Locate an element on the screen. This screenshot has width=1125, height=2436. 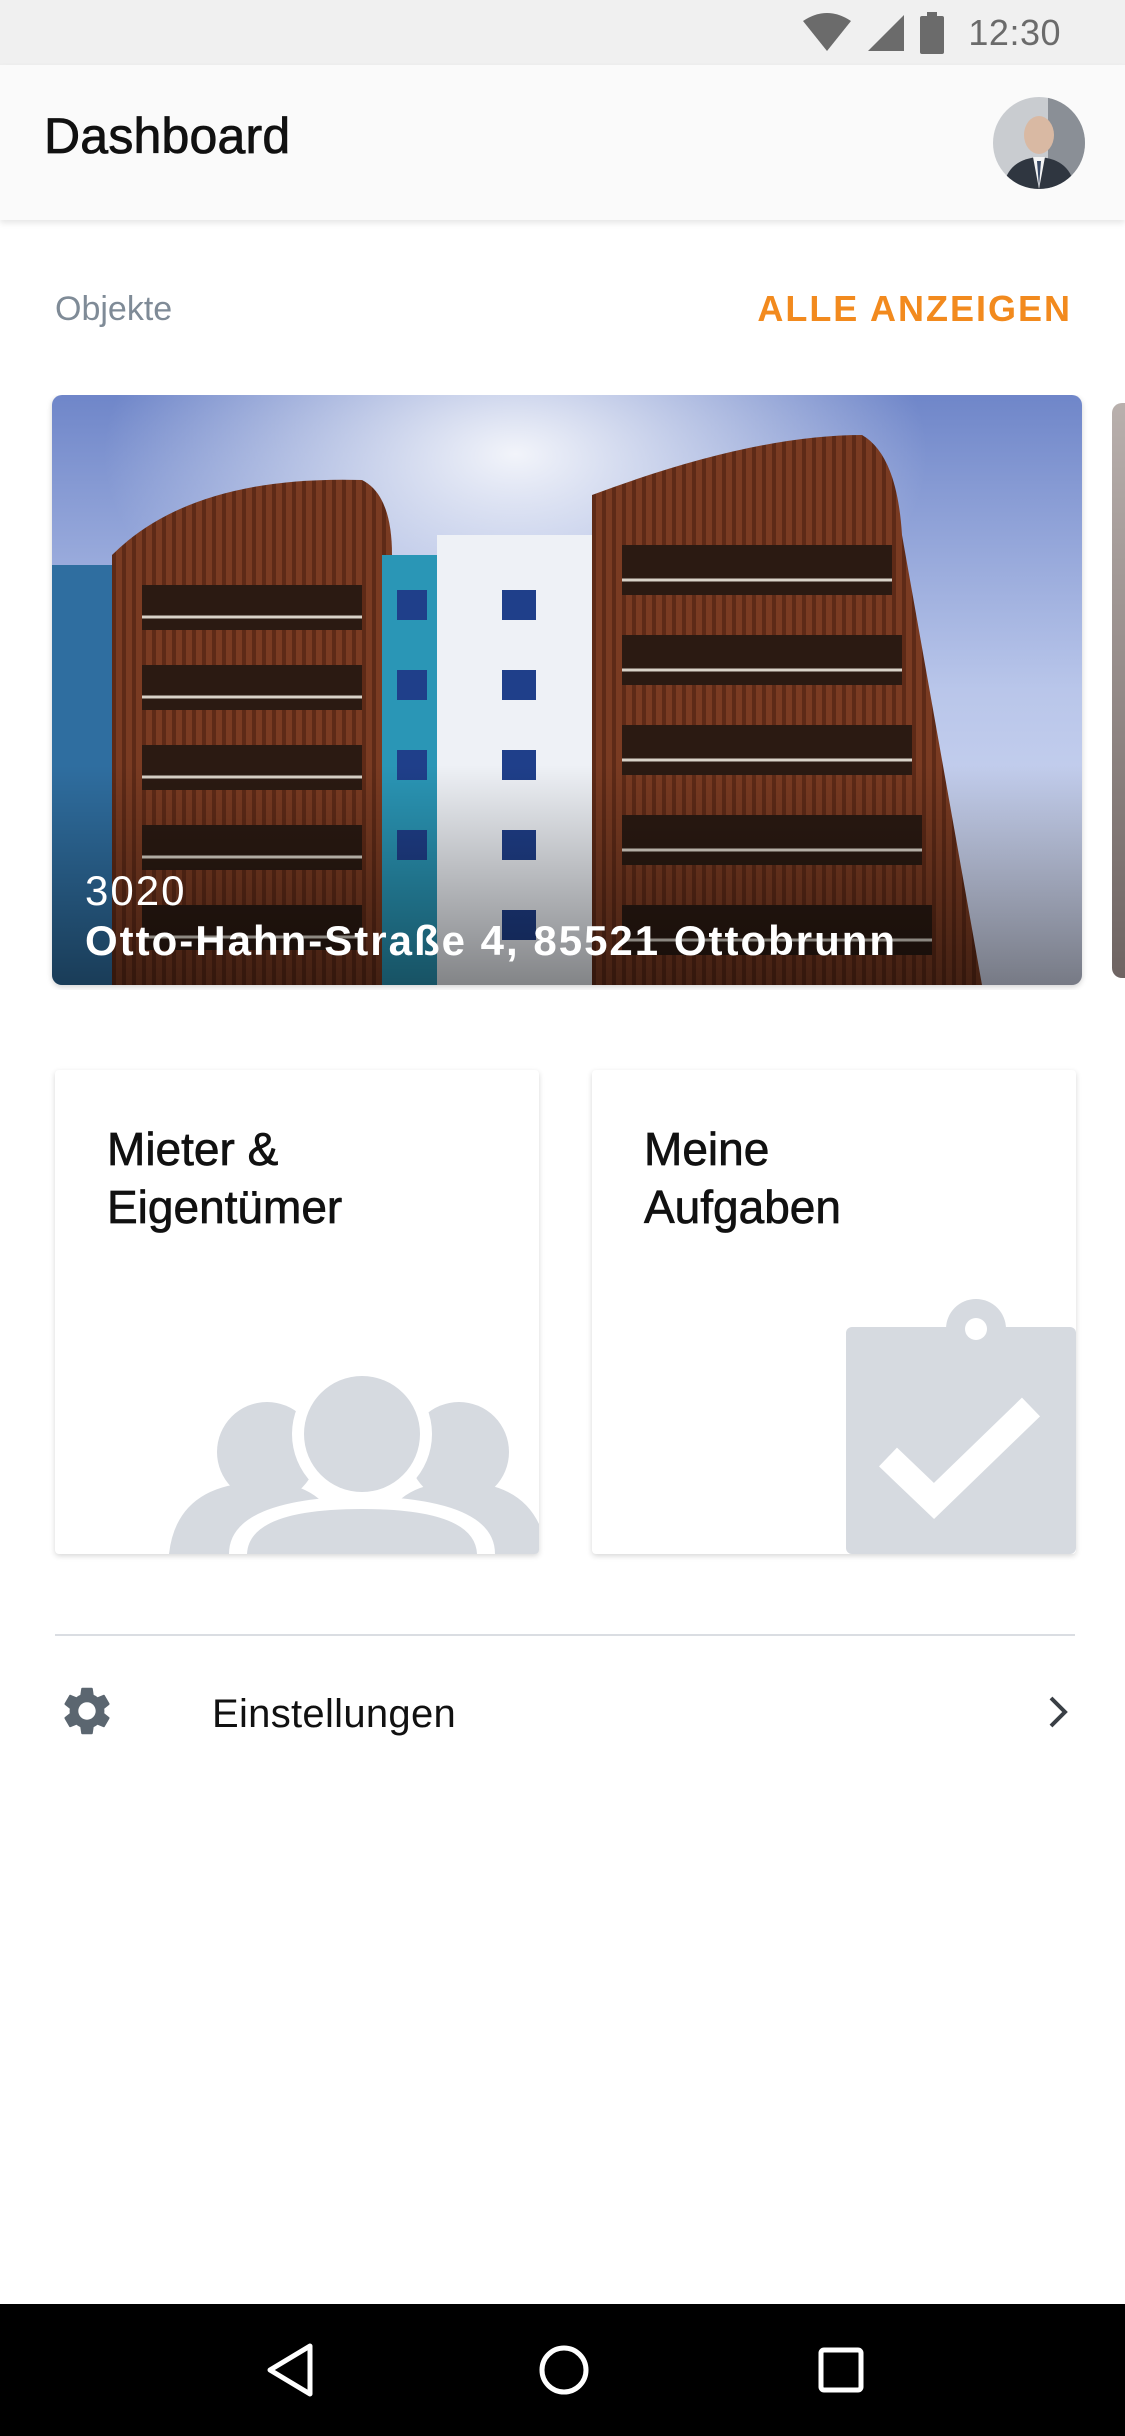
my-tasks-title: Meine Aufgaben is located at coordinates (743, 1178).